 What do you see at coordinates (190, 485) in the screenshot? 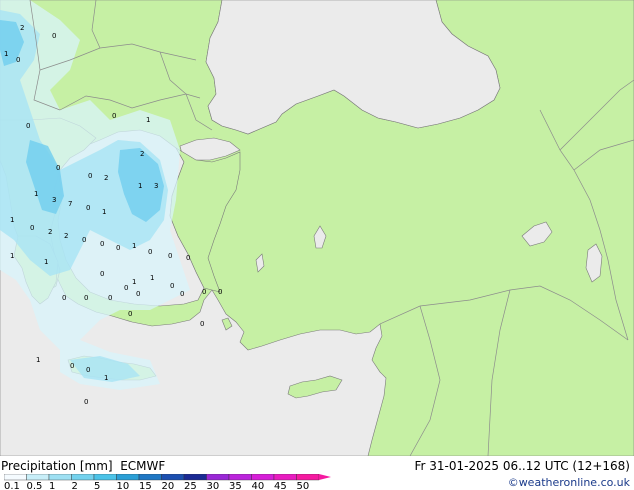
I see `scale-tick-label: 25` at bounding box center [190, 485].